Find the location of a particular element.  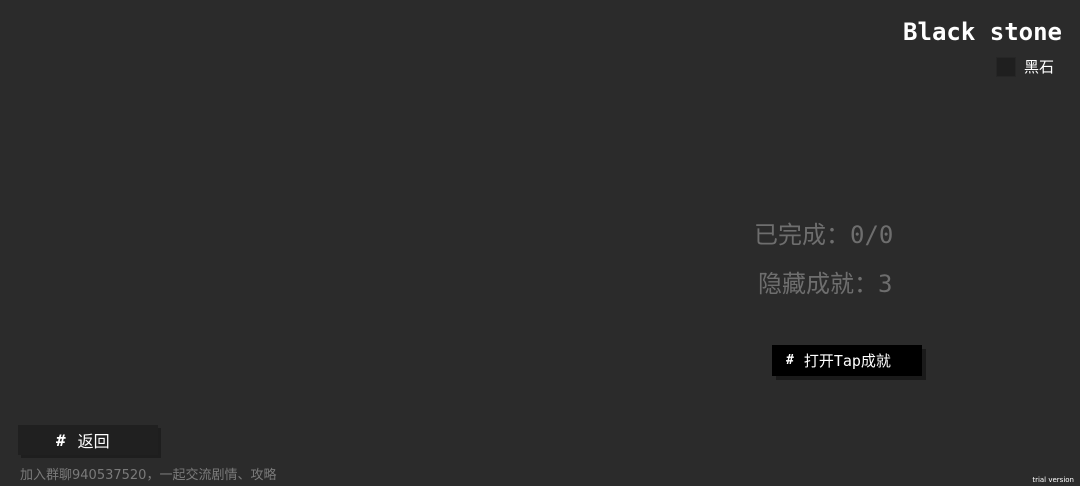

trial-version-watermark: trial version is located at coordinates (1053, 480).